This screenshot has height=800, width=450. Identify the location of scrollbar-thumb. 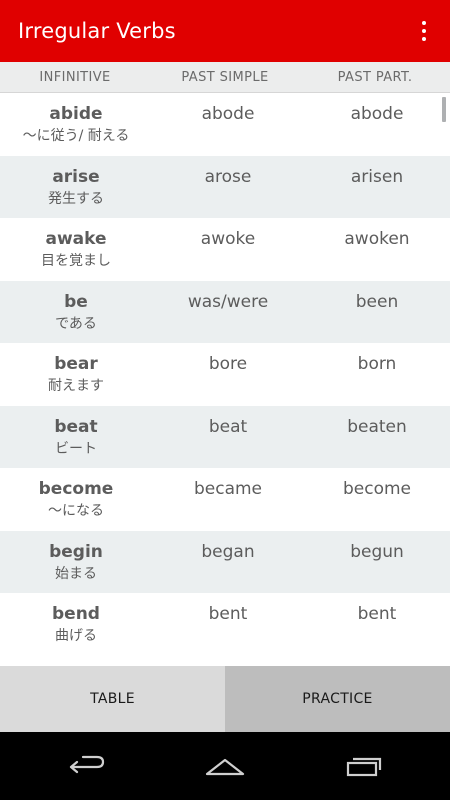
(444, 109).